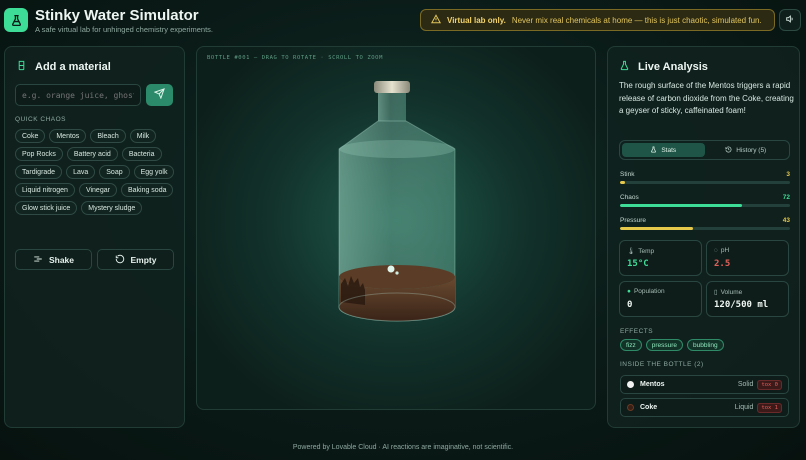  Describe the element at coordinates (716, 250) in the screenshot. I see `droplet-icon: ◌` at that location.